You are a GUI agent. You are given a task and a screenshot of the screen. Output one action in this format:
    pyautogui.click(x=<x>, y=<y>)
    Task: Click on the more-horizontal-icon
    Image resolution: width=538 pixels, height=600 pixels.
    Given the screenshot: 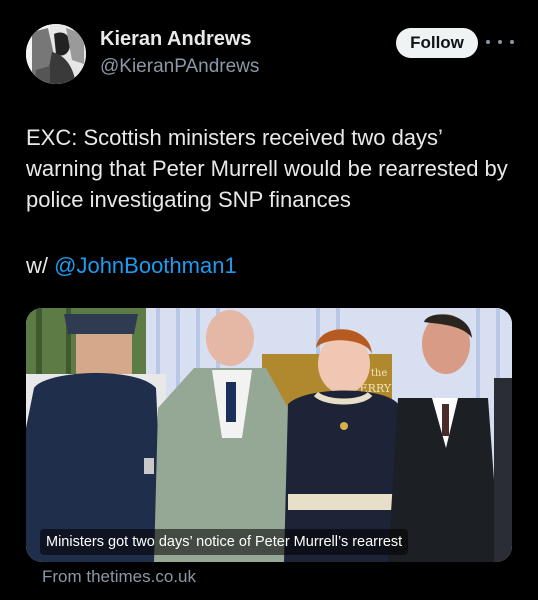 What is the action you would take?
    pyautogui.click(x=500, y=42)
    